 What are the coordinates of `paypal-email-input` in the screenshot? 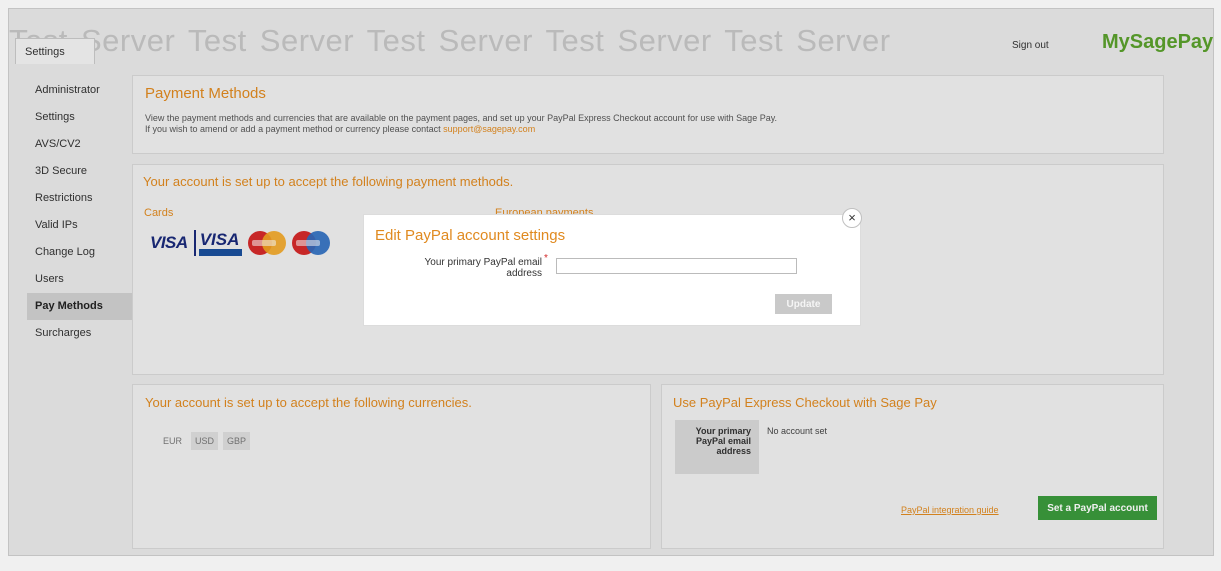 It's located at (676, 266).